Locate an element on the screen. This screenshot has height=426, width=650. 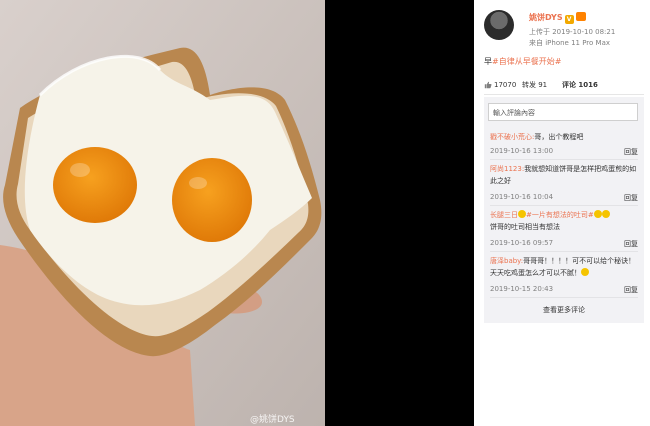
comment-hashtag: #一片有想法的吐司# is located at coordinates (560, 215).